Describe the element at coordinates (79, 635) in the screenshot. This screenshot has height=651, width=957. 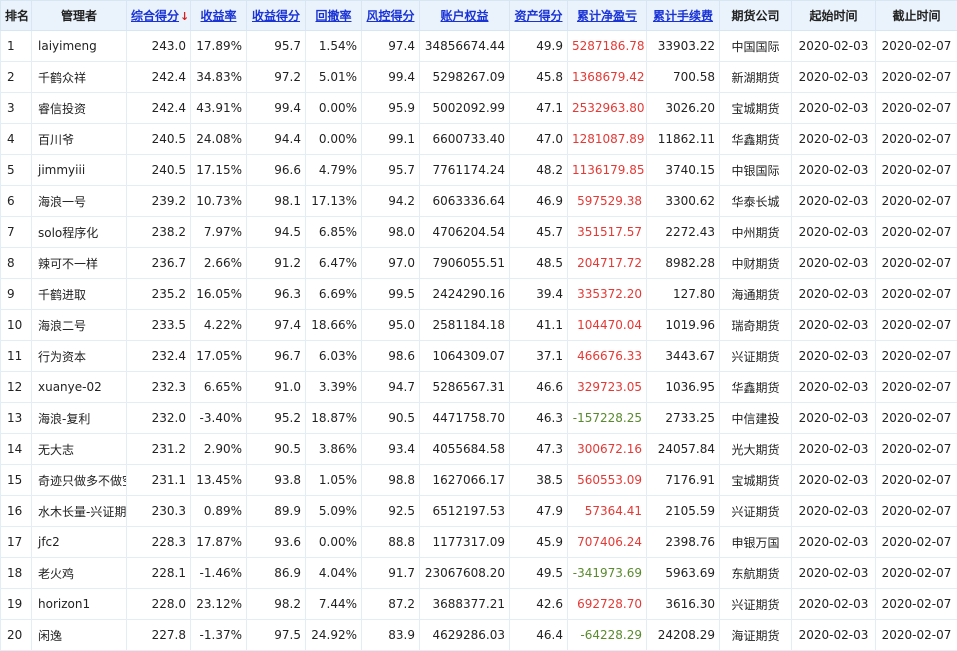
I see `cell-manager: 闲逸` at that location.